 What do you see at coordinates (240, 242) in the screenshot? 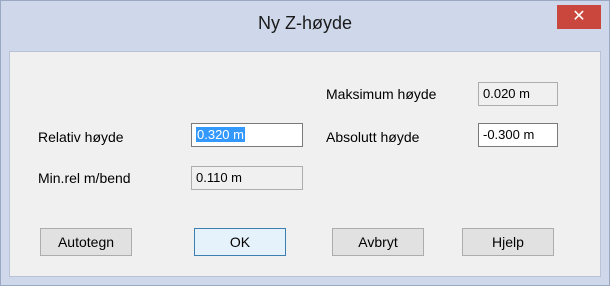
I see `ok-button: OK` at bounding box center [240, 242].